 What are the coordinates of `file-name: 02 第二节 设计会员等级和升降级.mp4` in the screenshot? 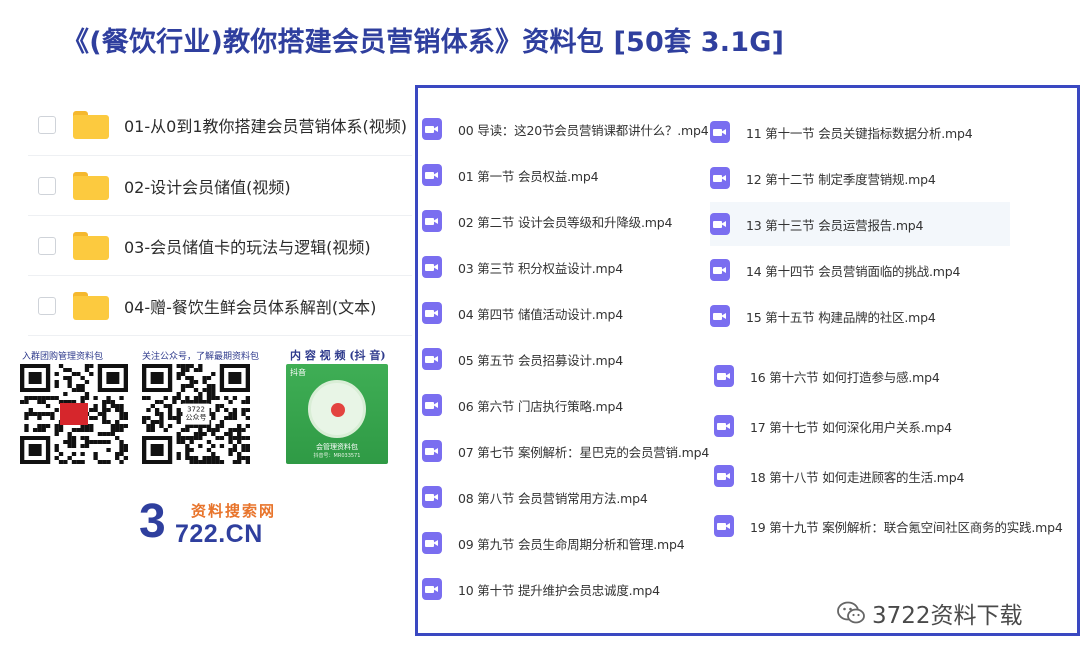 It's located at (565, 221).